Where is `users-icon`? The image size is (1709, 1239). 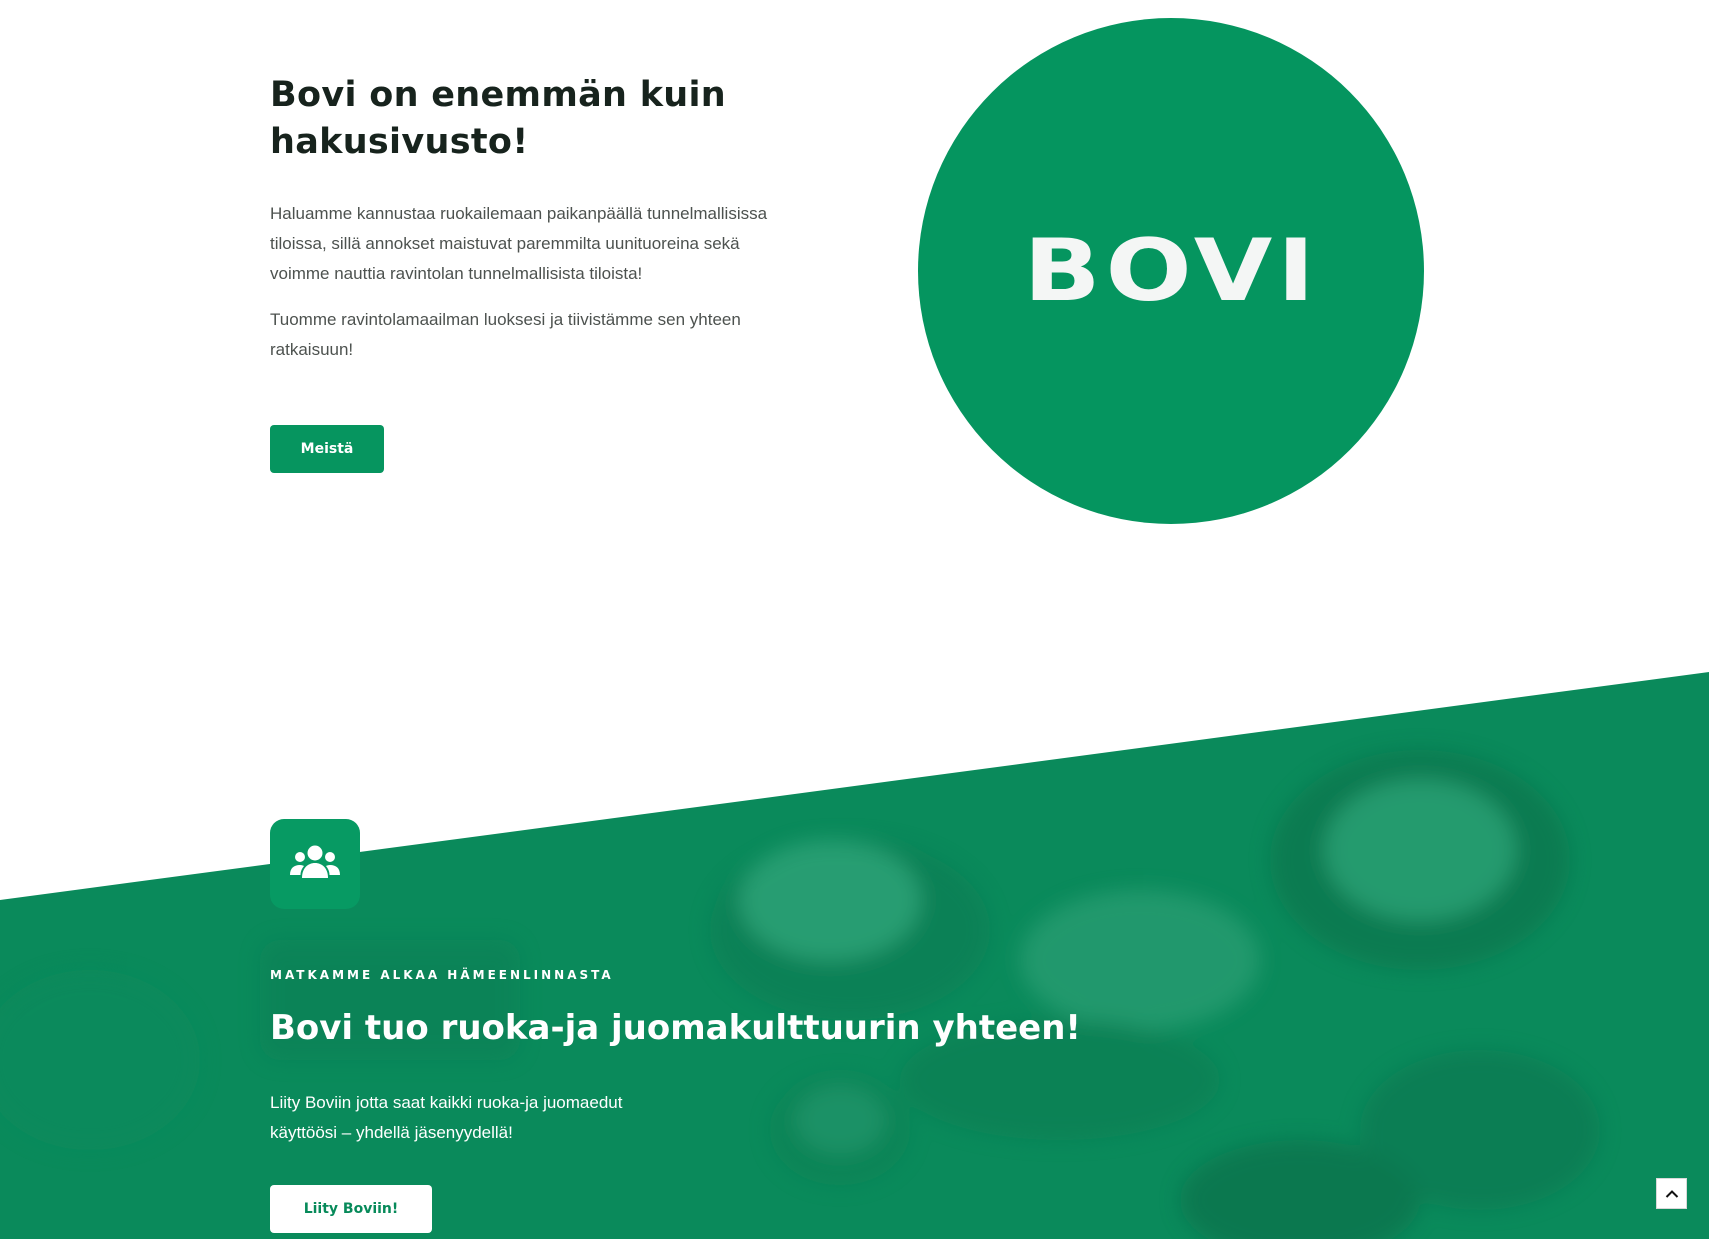
users-icon is located at coordinates (315, 864).